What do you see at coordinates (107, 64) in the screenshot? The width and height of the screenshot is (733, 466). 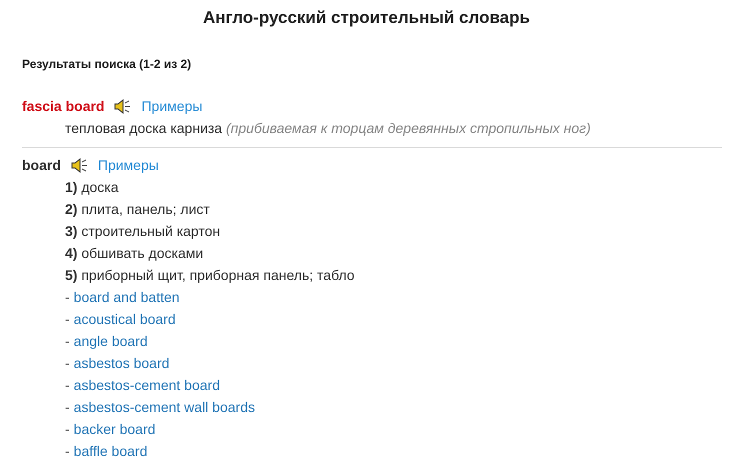 I see `results-count: Результаты поиска (1-2 из 2)` at bounding box center [107, 64].